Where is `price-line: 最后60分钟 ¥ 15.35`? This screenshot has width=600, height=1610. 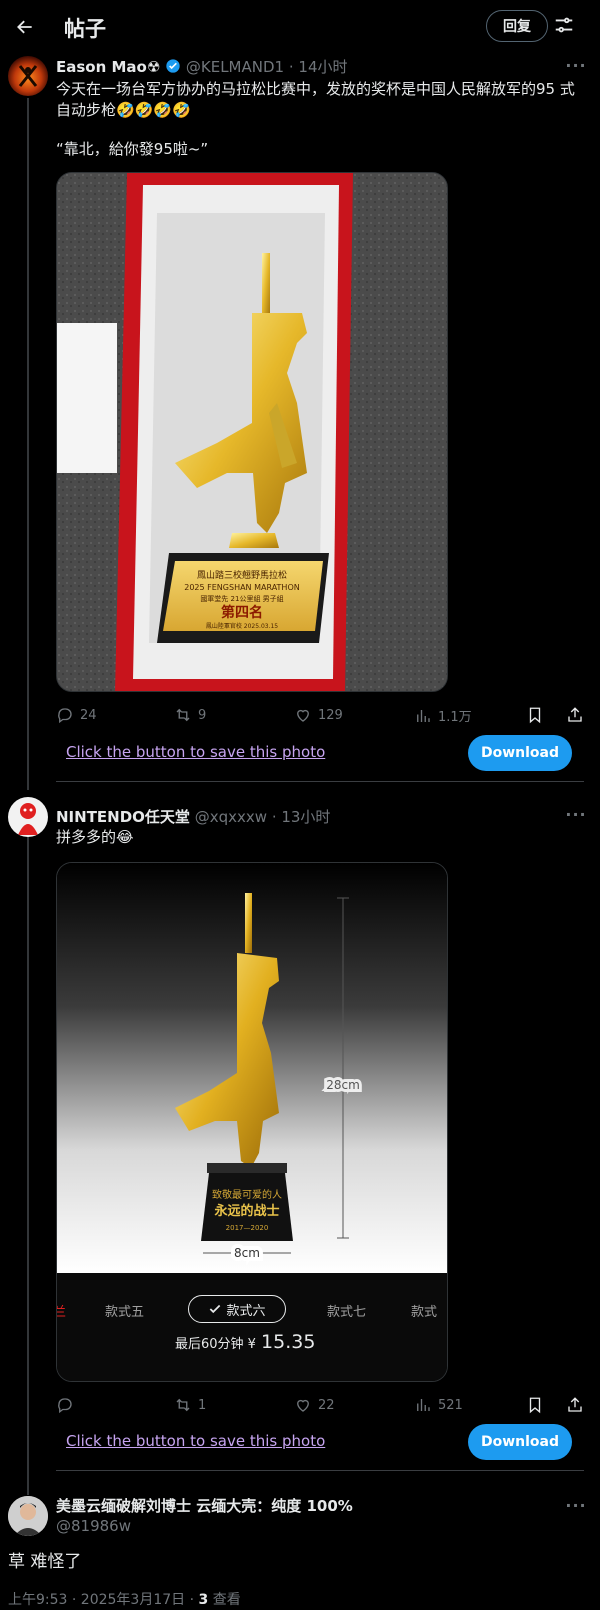 price-line: 最后60分钟 ¥ 15.35 is located at coordinates (245, 1342).